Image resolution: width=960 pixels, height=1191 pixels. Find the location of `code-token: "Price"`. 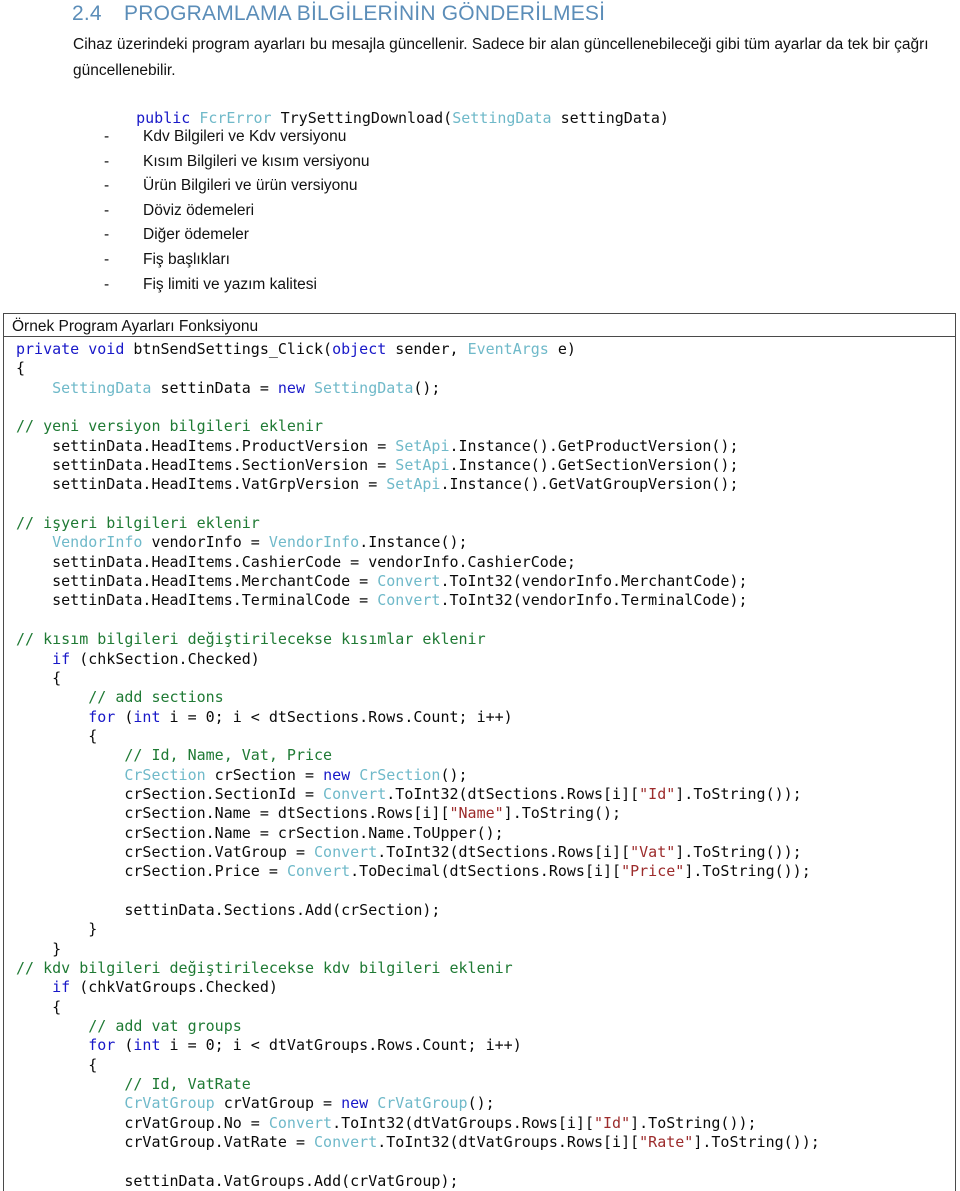

code-token: "Price" is located at coordinates (653, 871).